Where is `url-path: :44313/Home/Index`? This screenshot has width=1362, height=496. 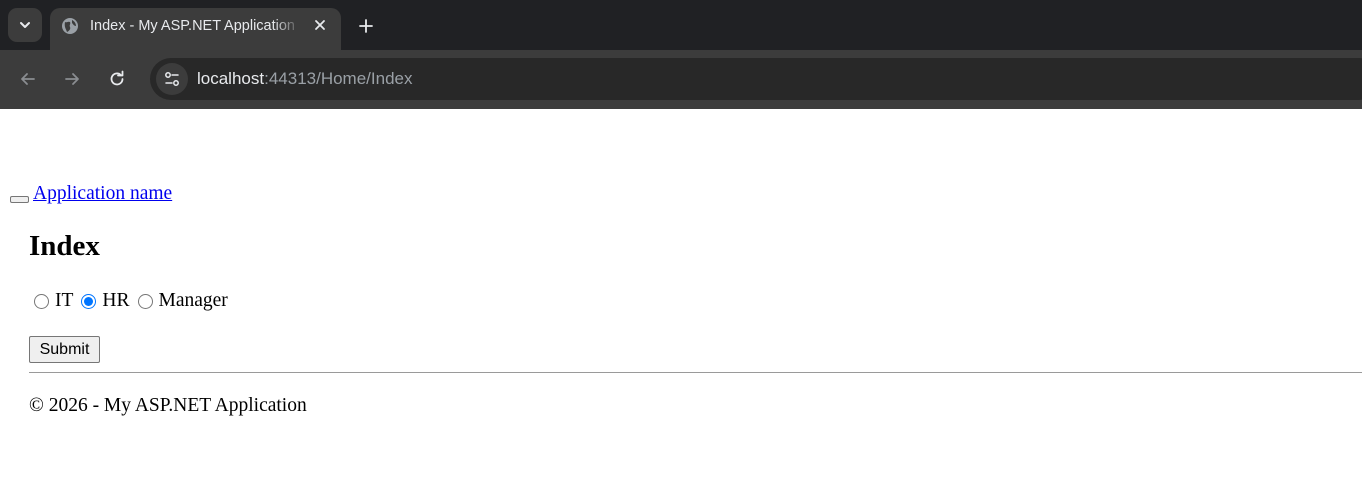 url-path: :44313/Home/Index is located at coordinates (338, 78).